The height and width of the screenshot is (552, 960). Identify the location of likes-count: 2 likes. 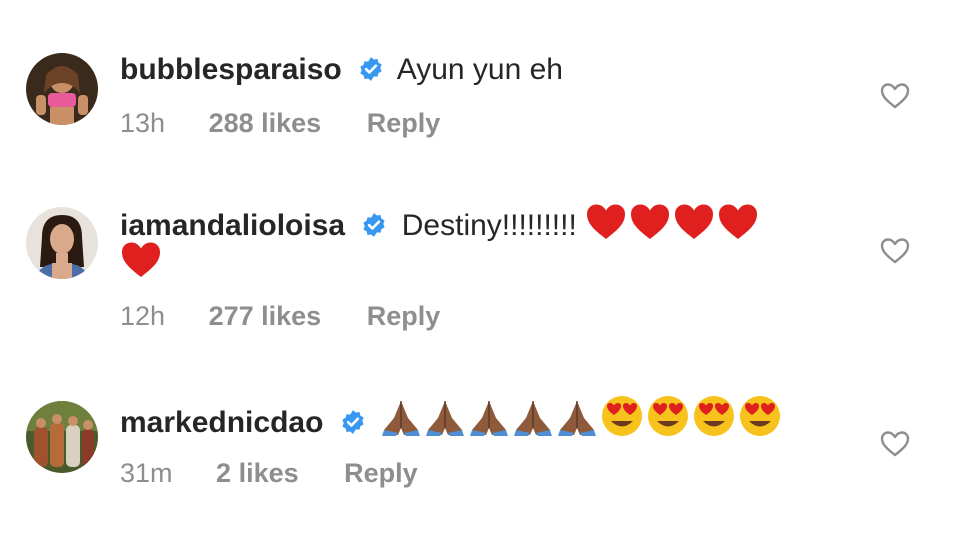
(257, 473).